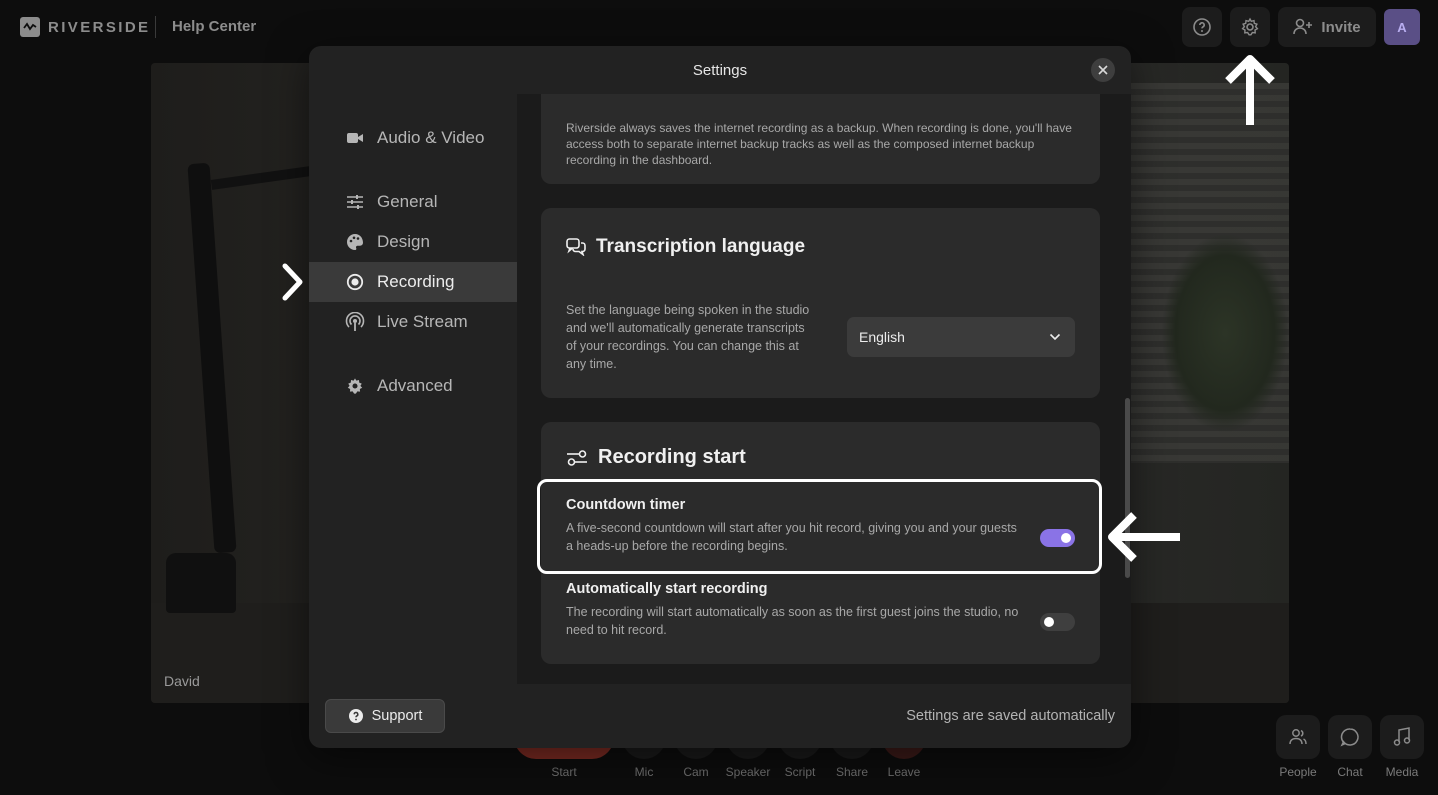  I want to click on broadcast-icon, so click(355, 322).